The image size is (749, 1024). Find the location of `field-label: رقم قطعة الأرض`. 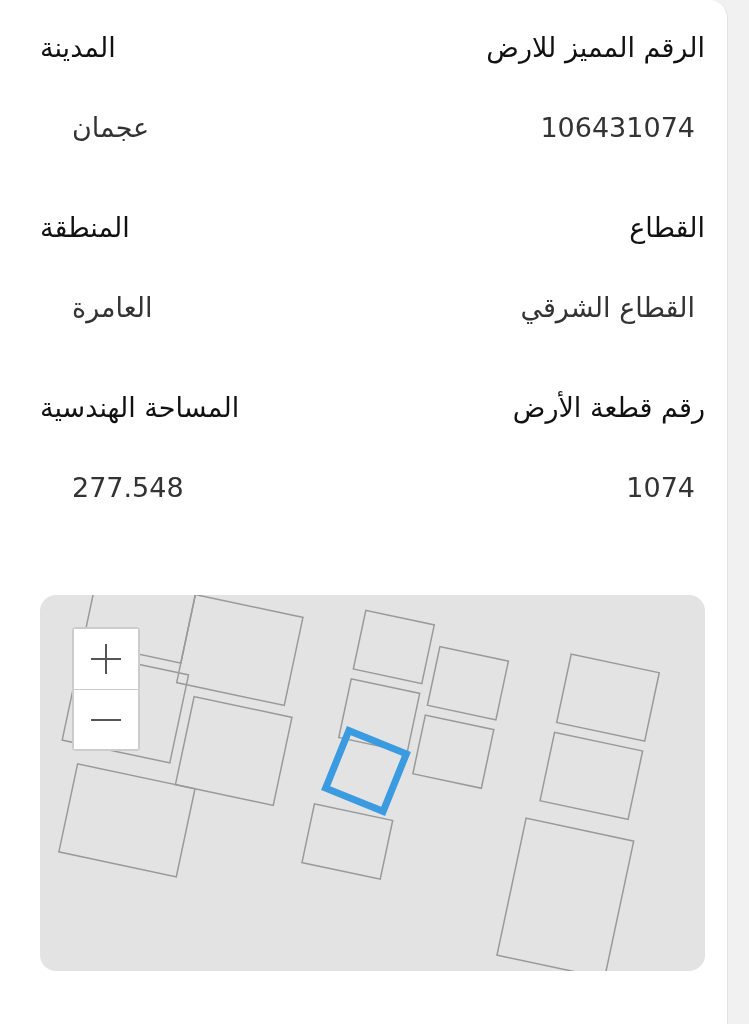

field-label: رقم قطعة الأرض is located at coordinates (608, 408).